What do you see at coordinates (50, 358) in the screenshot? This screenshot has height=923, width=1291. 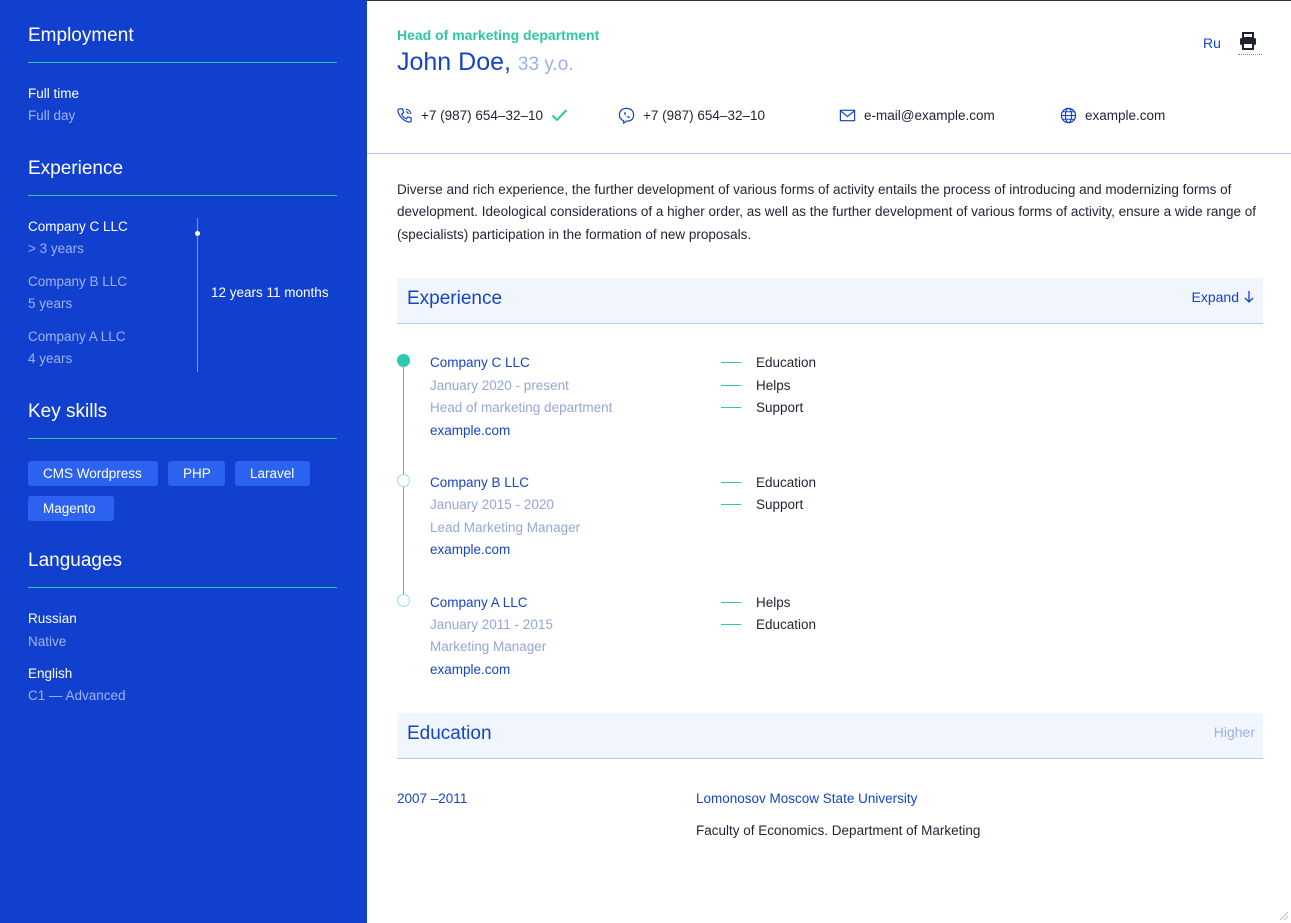 I see `sidebar-exp-duration: 4 years` at bounding box center [50, 358].